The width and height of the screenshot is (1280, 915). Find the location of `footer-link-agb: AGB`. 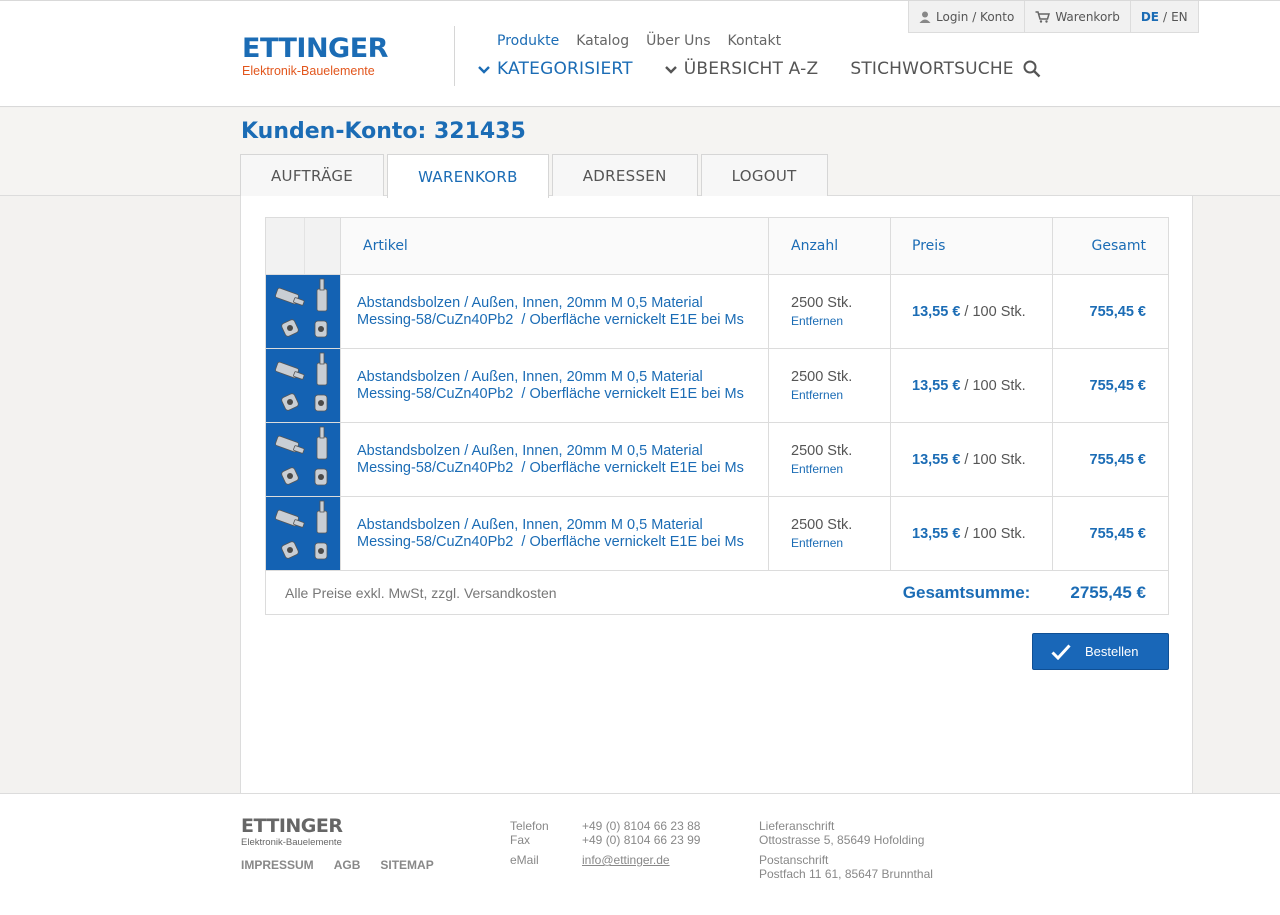

footer-link-agb: AGB is located at coordinates (347, 865).